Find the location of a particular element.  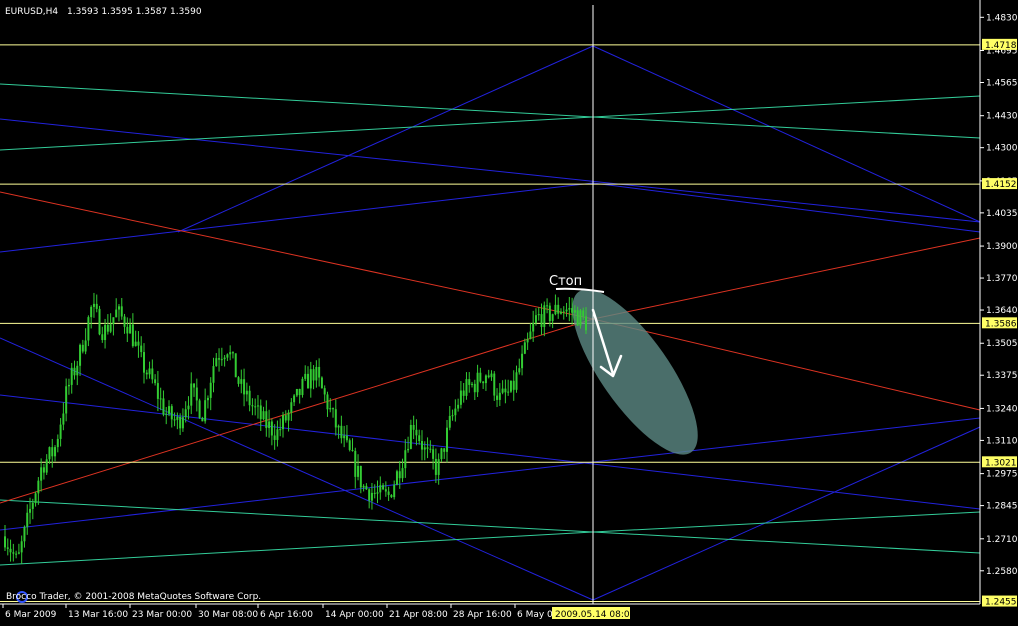

stop-label: Стоп is located at coordinates (565, 281).